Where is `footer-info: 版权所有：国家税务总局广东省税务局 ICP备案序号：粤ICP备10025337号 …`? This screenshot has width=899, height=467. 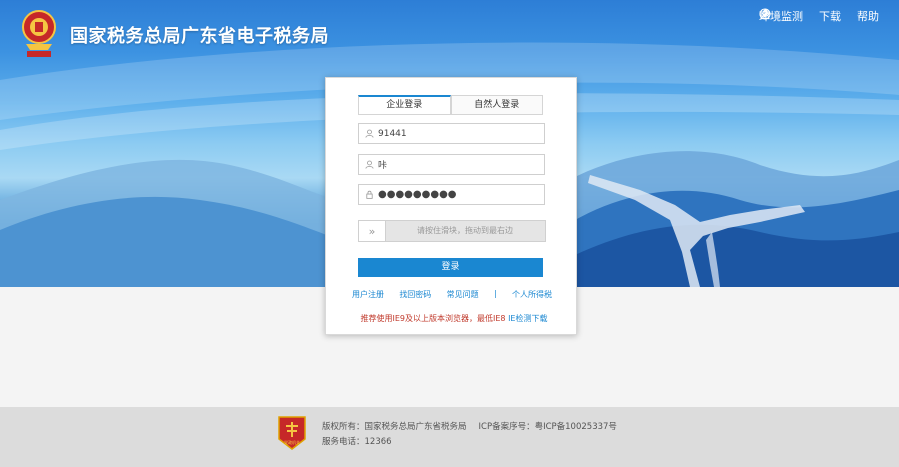 footer-info: 版权所有：国家税务总局广东省税务局 ICP备案序号：粤ICP备10025337号 … is located at coordinates (469, 435).